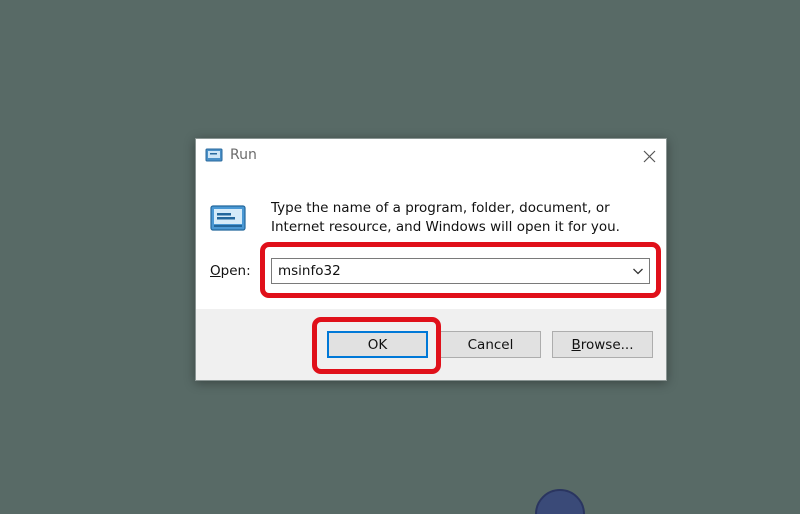 The image size is (800, 514). I want to click on run-icon, so click(214, 155).